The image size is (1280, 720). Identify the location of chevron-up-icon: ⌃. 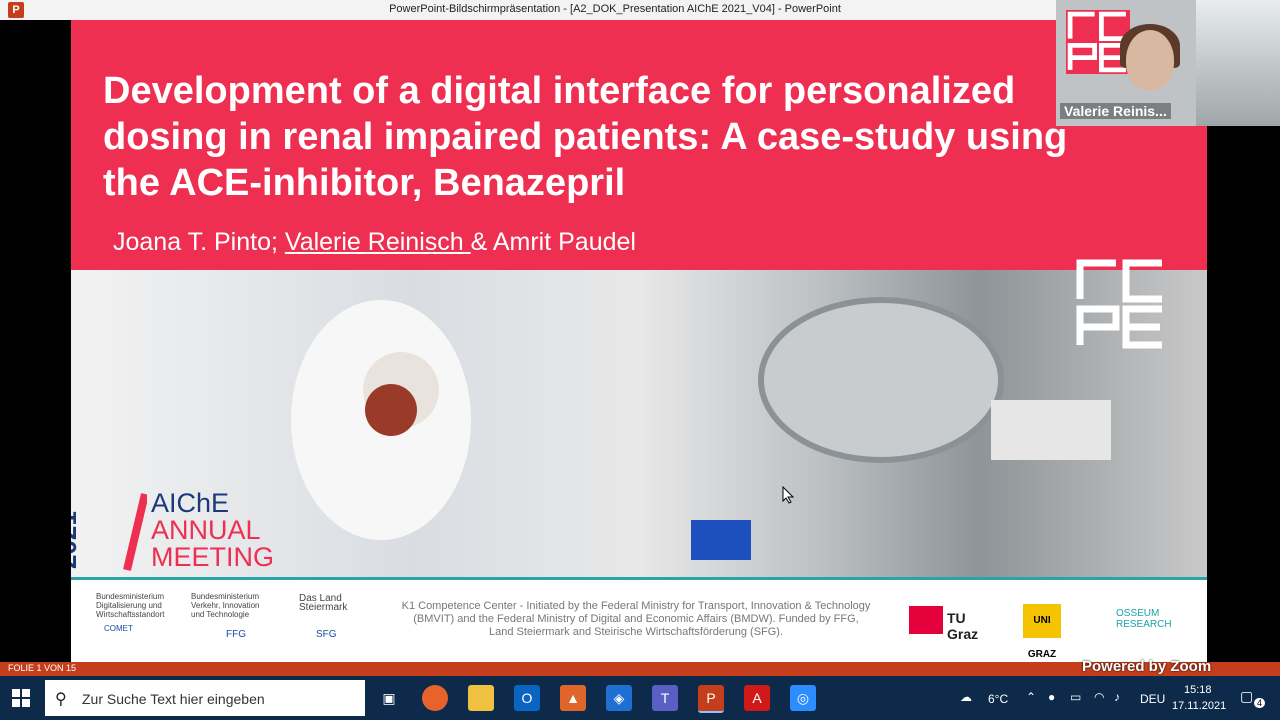
(1031, 697).